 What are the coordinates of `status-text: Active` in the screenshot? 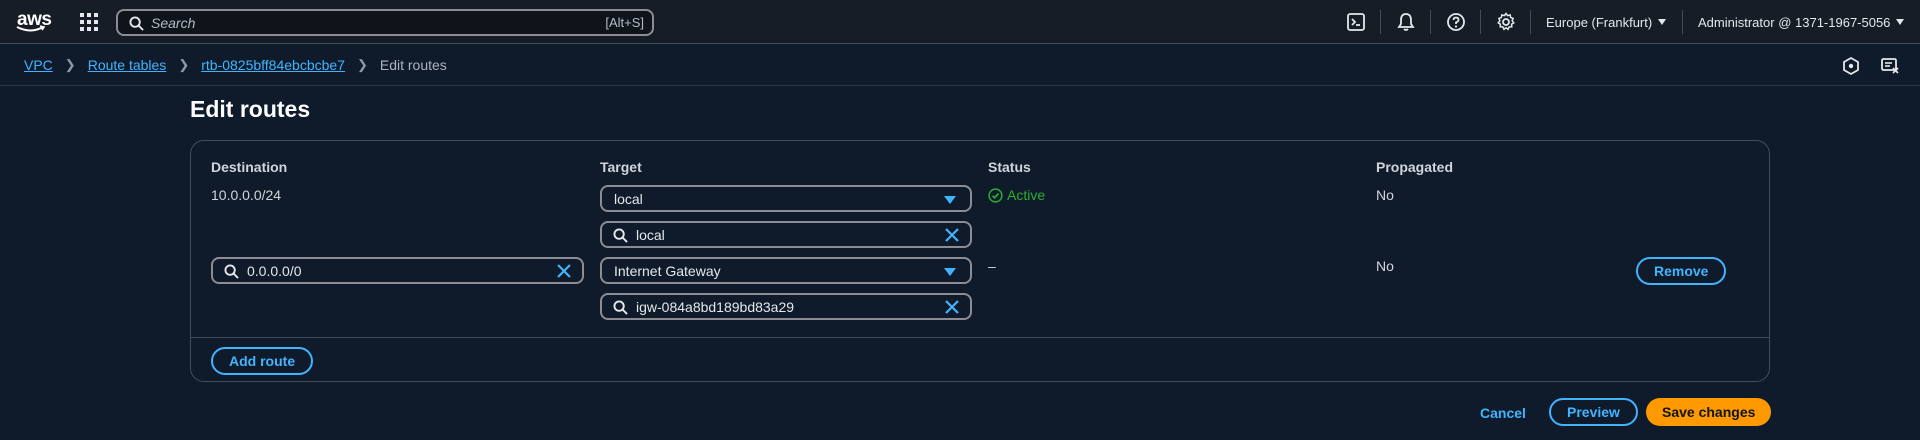 It's located at (1026, 195).